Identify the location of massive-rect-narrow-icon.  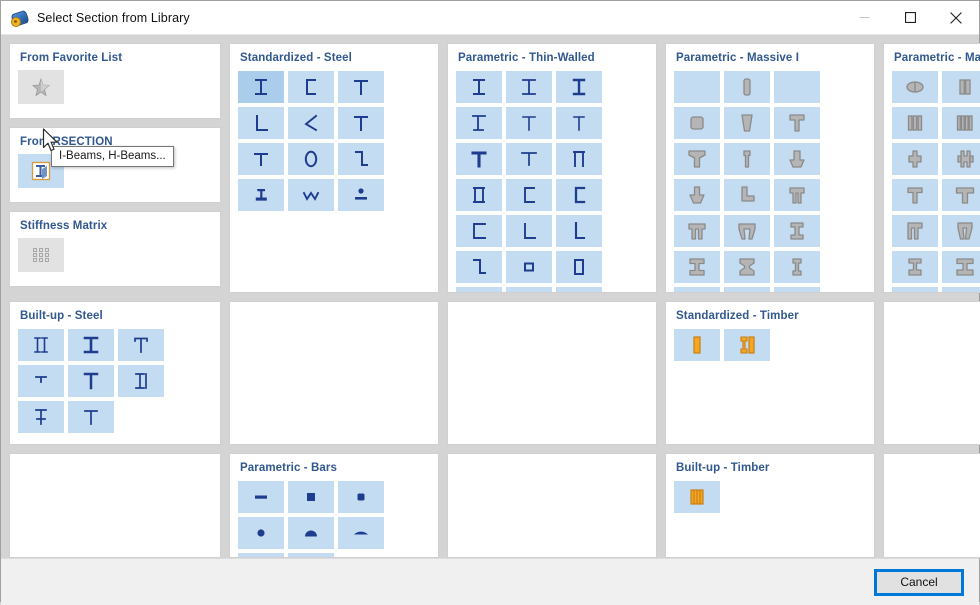
(697, 87).